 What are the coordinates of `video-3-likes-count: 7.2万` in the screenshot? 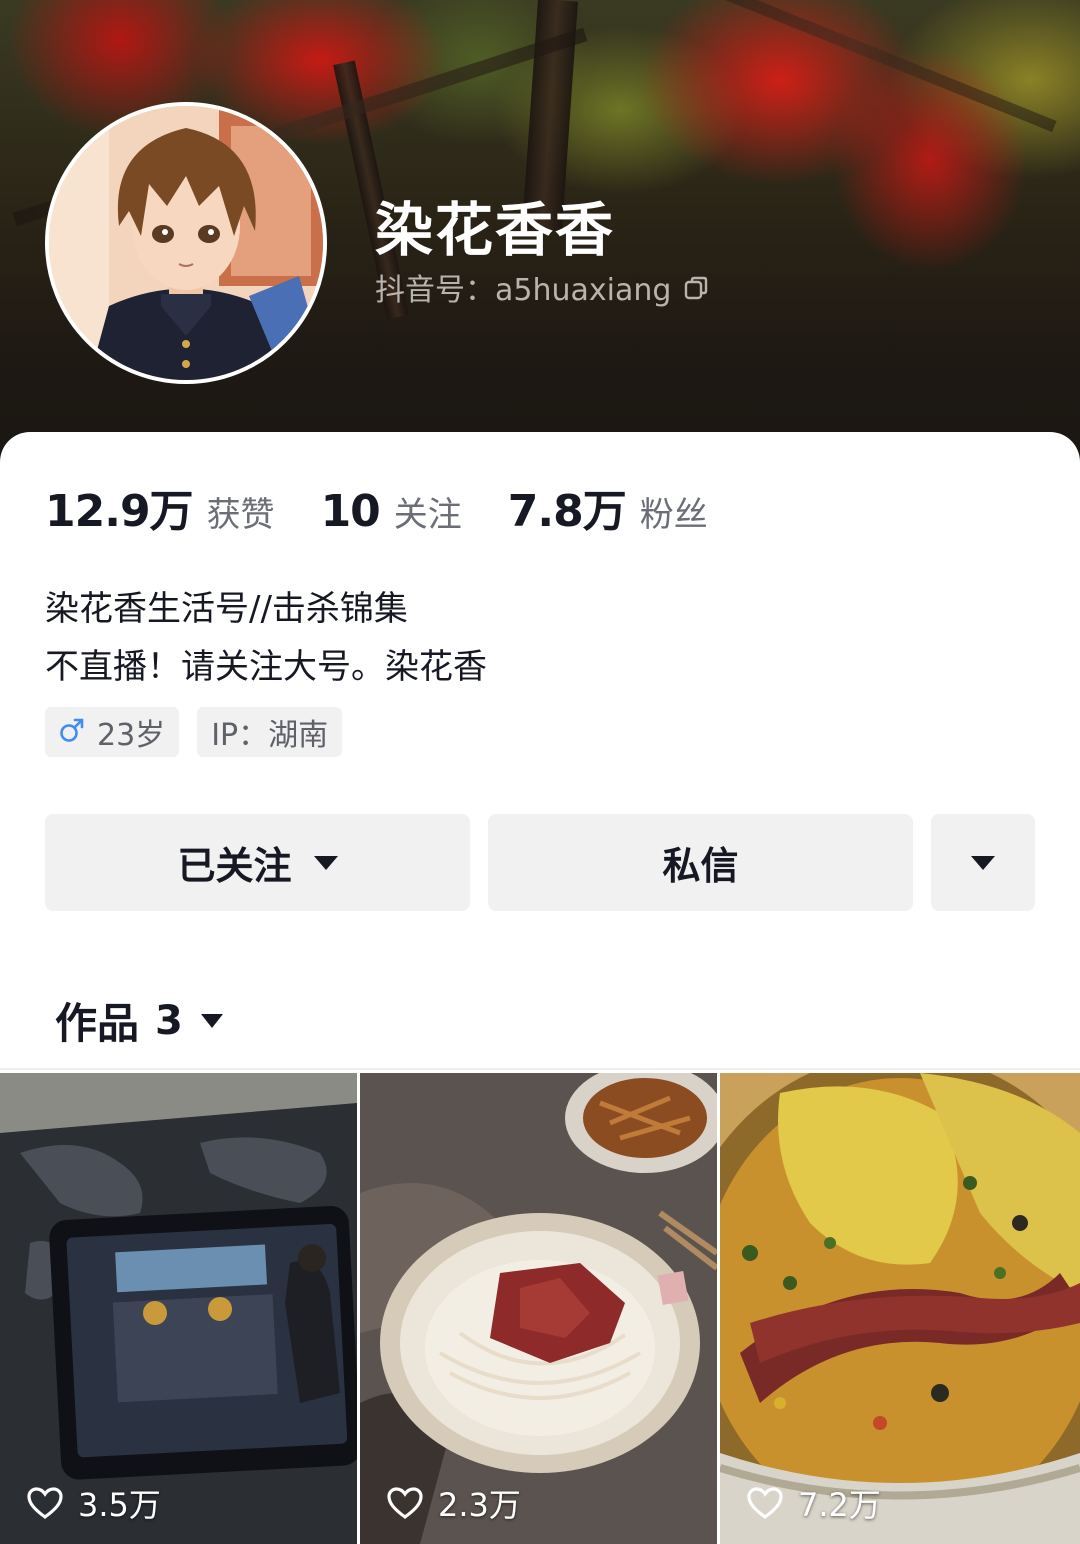 It's located at (839, 1505).